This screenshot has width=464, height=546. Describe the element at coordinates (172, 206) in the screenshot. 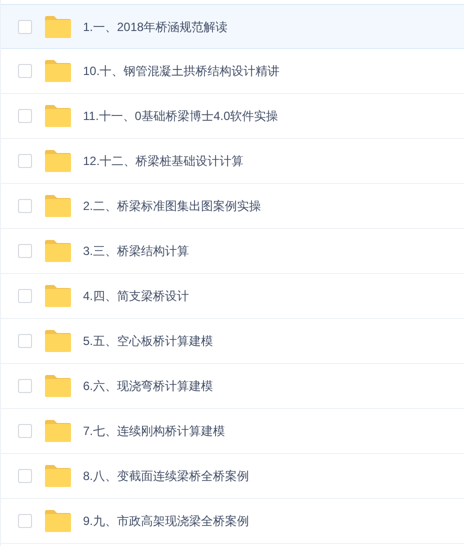

I see `folder-name: 2.二、桥梁标准图集出图案例实操` at that location.